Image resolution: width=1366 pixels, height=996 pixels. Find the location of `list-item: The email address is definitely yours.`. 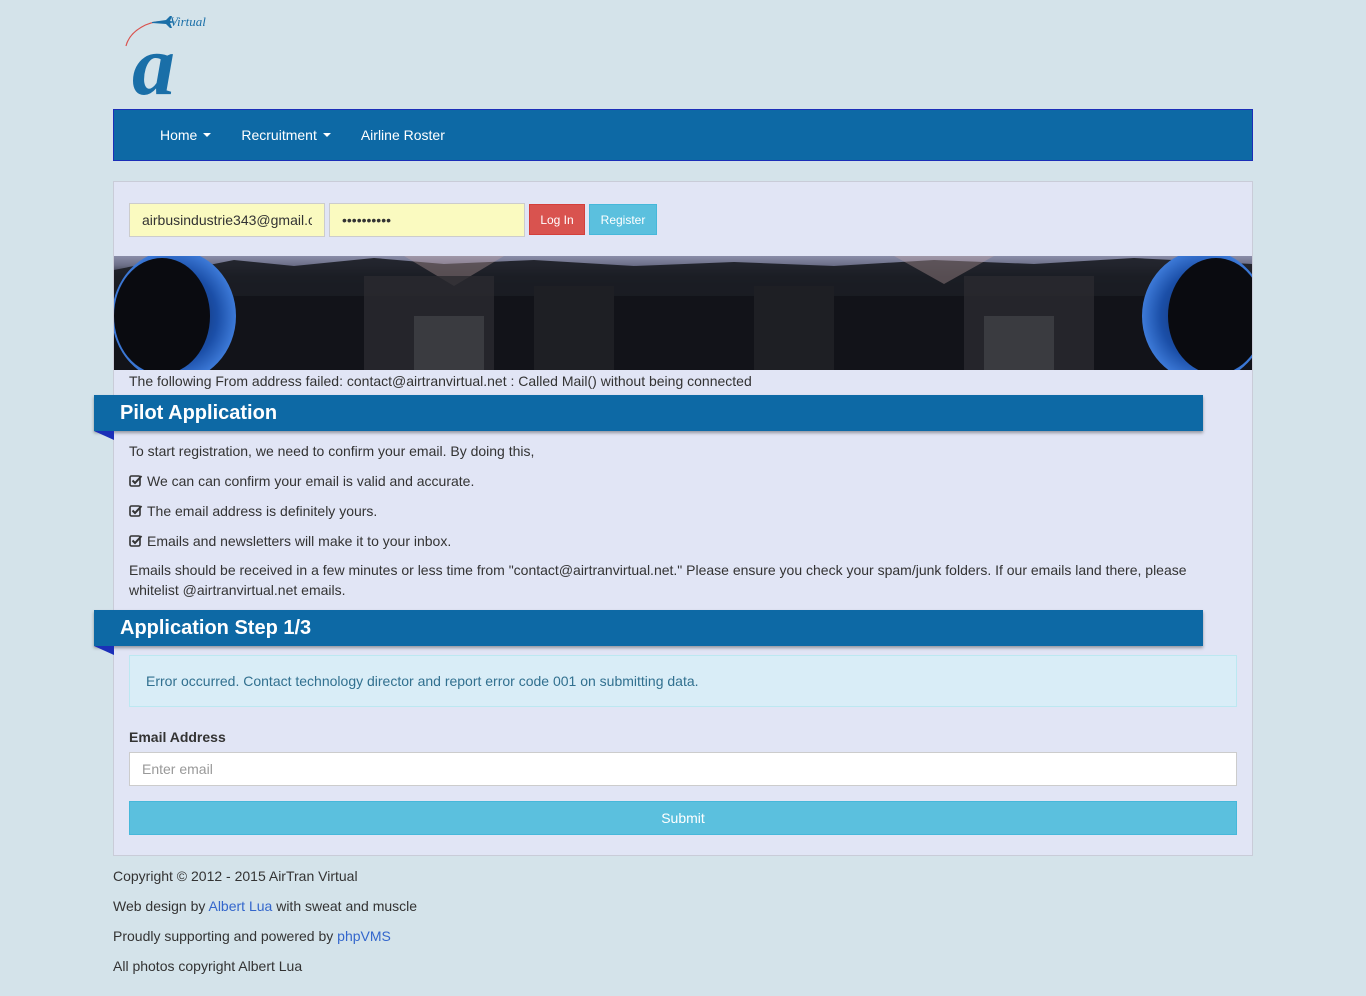

list-item: The email address is definitely yours. is located at coordinates (253, 511).